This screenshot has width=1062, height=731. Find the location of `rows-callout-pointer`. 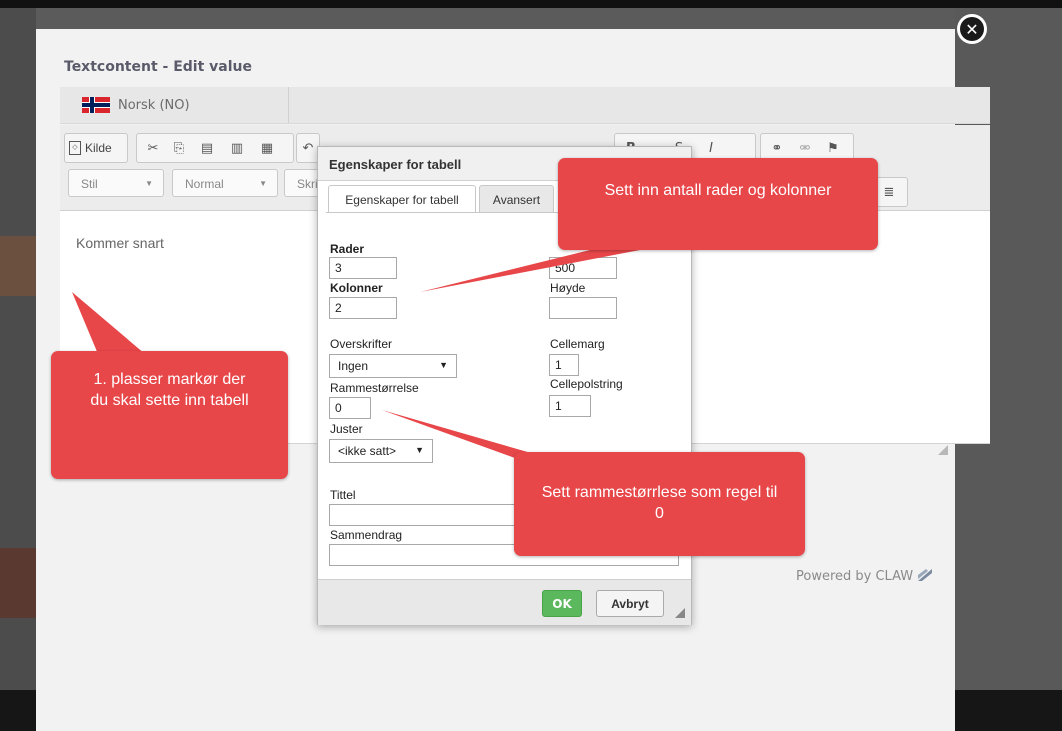

rows-callout-pointer is located at coordinates (530, 271).